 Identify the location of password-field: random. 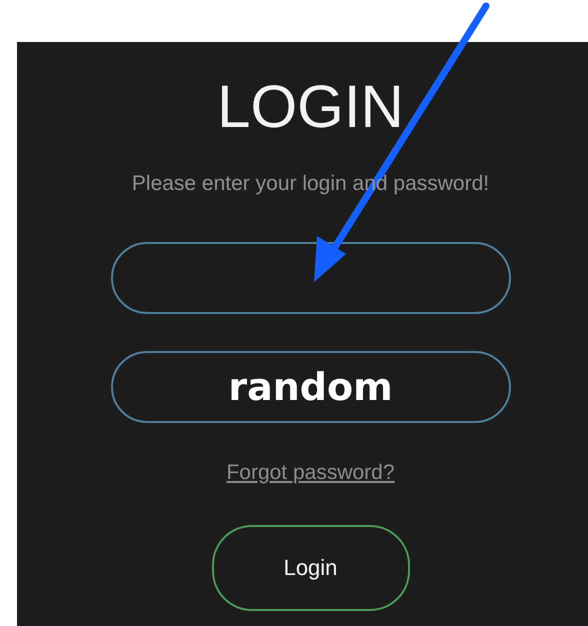
(310, 387).